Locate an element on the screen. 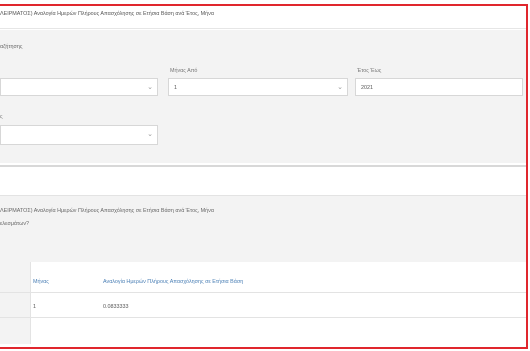  row-index-column is located at coordinates (15, 277).